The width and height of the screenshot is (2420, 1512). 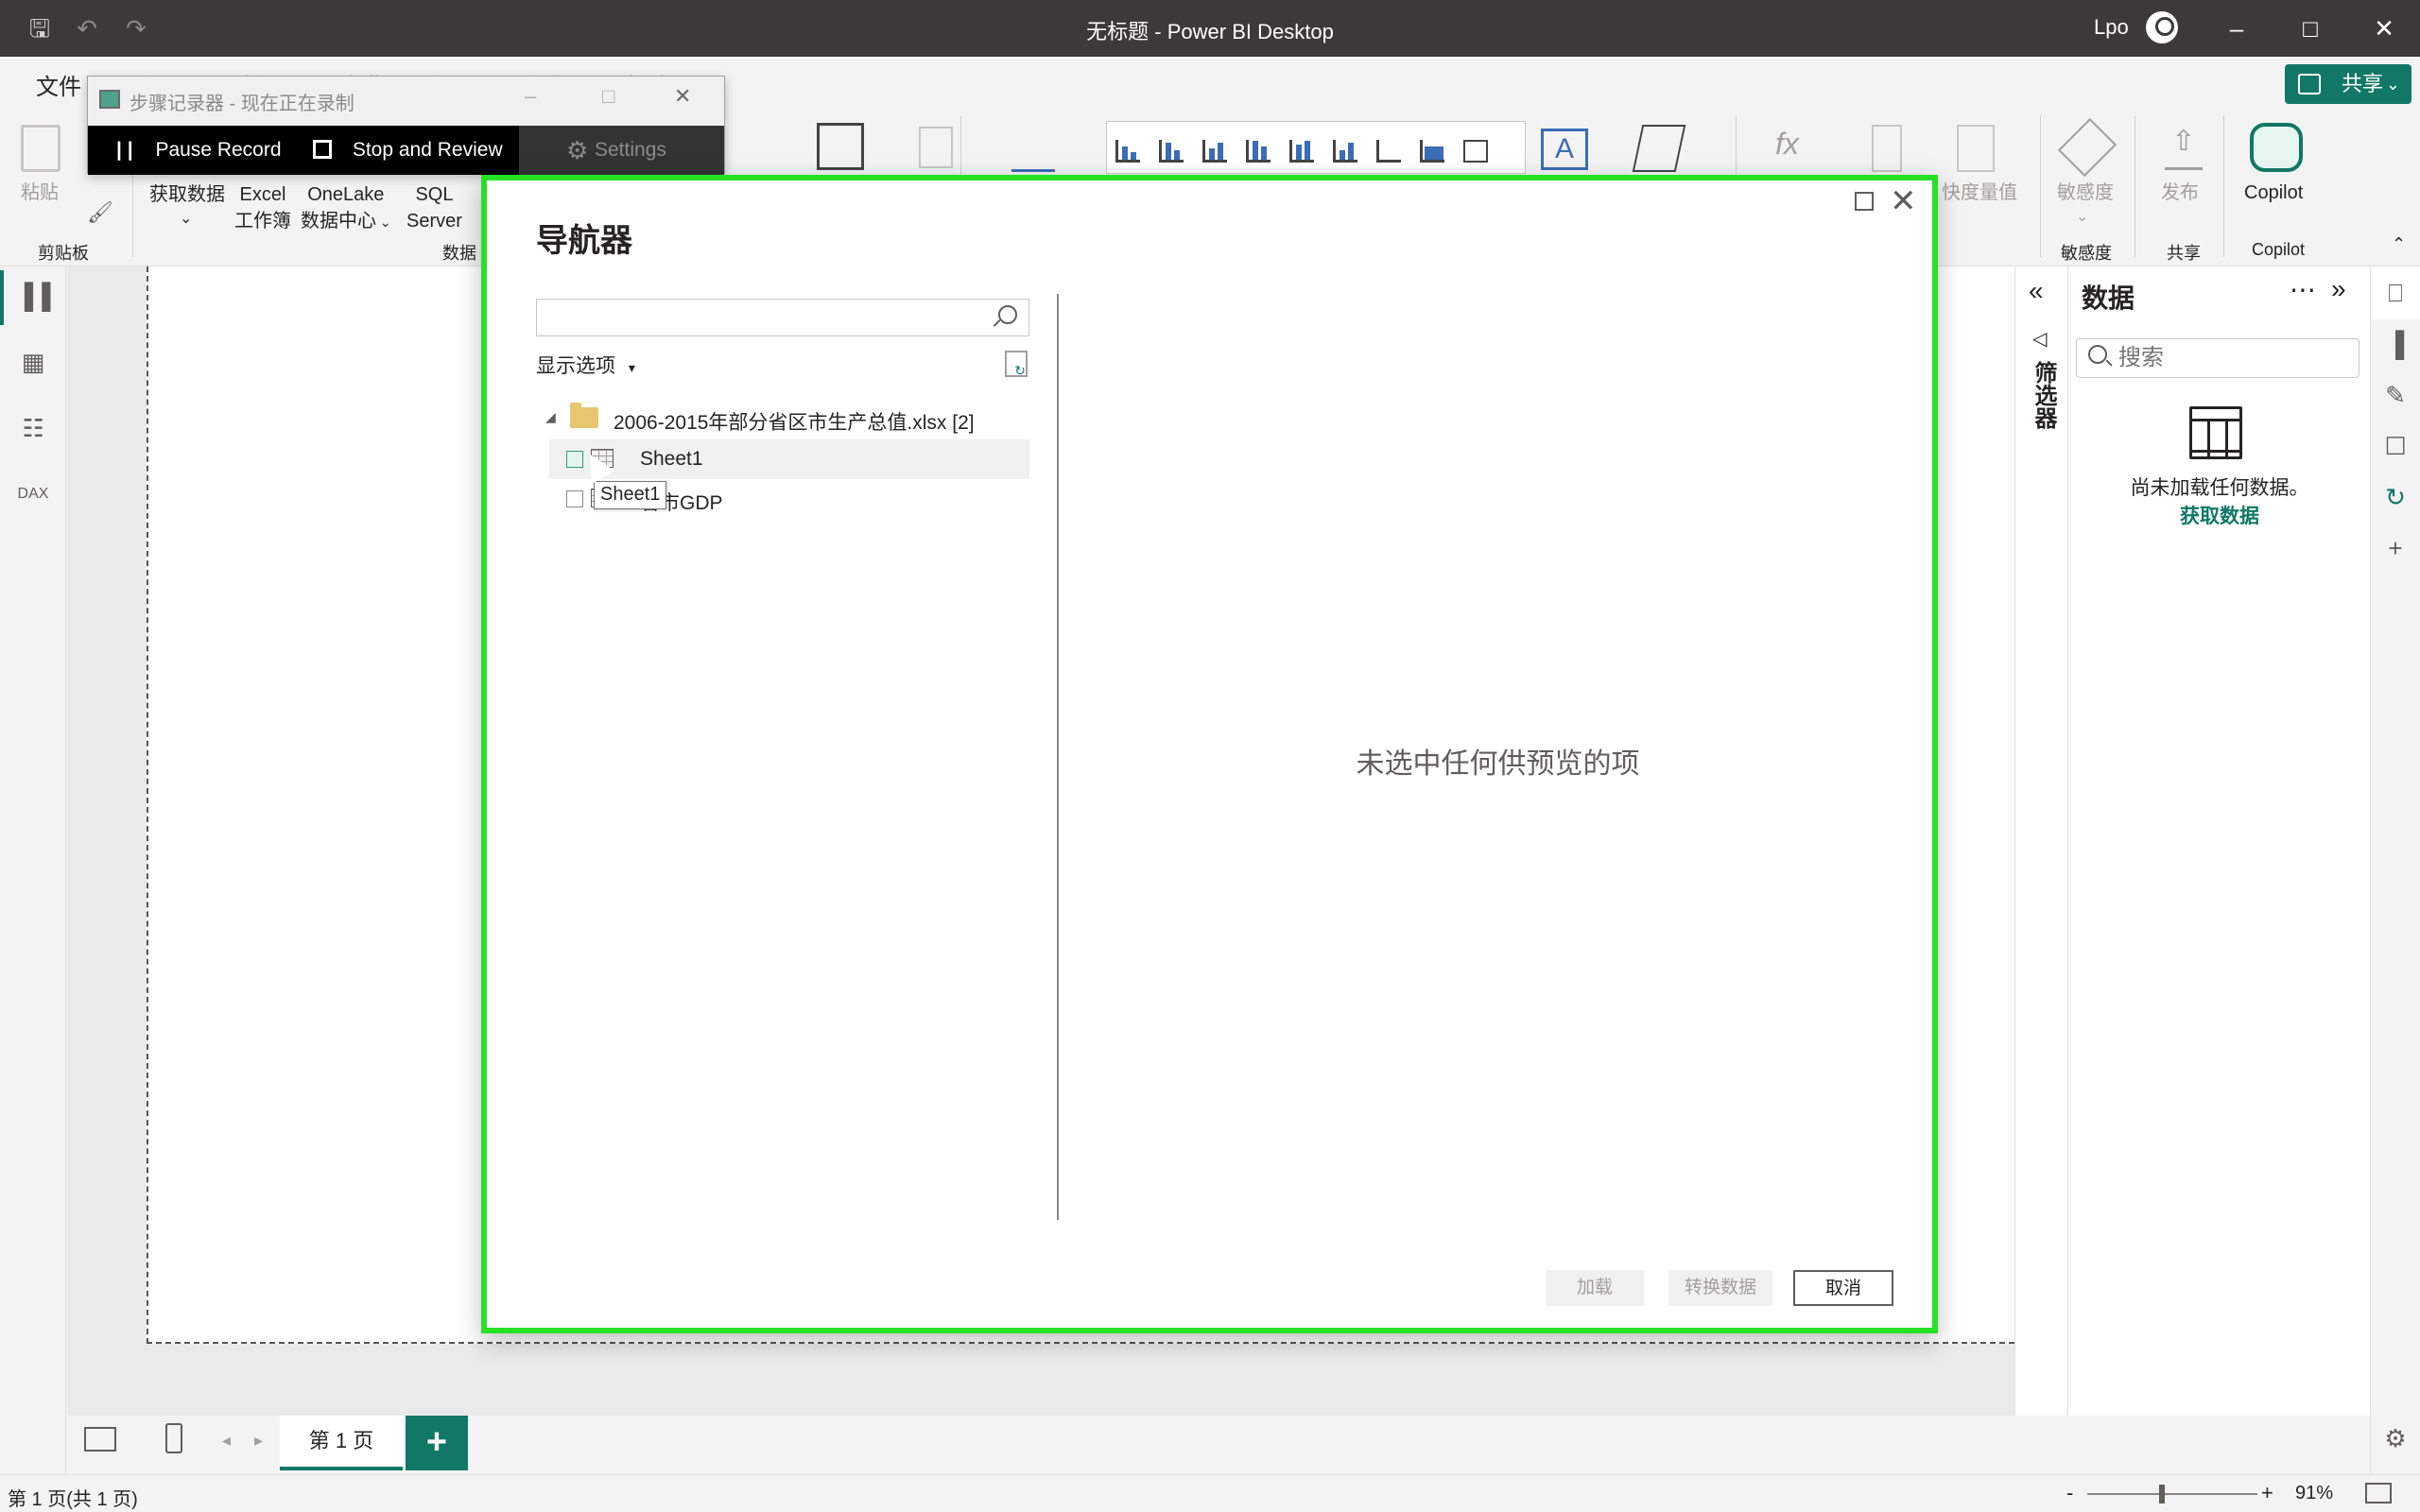 I want to click on refresh-icon, so click(x=936, y=147).